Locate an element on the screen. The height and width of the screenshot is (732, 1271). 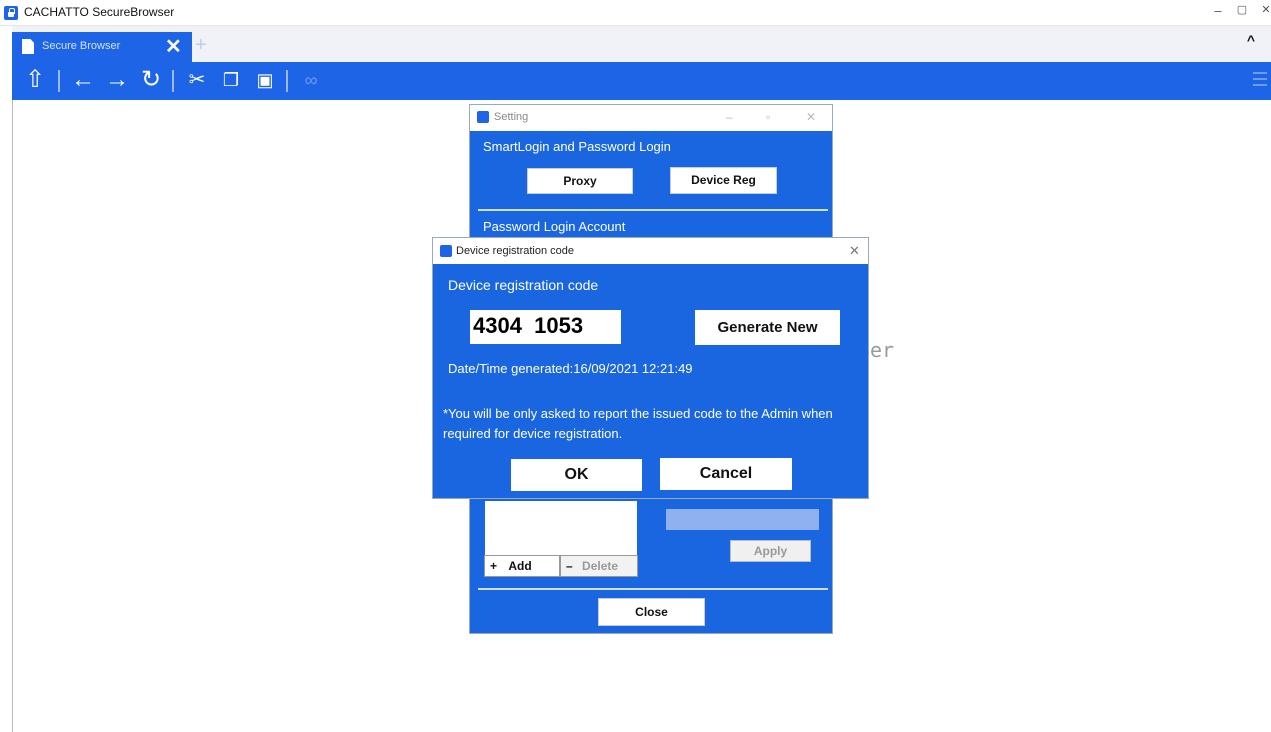
app-lock-icon is located at coordinates (11, 13).